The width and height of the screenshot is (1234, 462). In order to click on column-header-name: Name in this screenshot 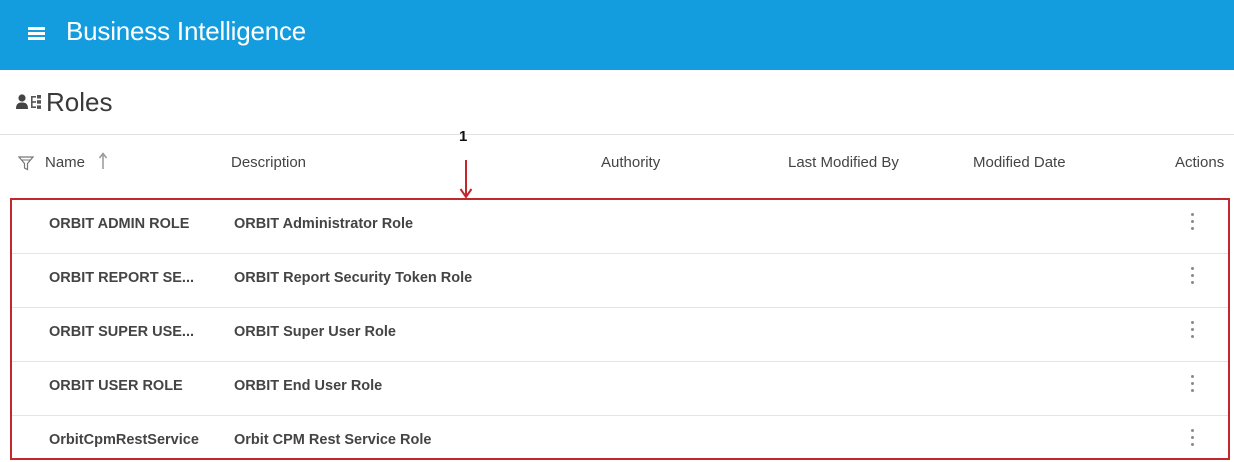, I will do `click(65, 162)`.